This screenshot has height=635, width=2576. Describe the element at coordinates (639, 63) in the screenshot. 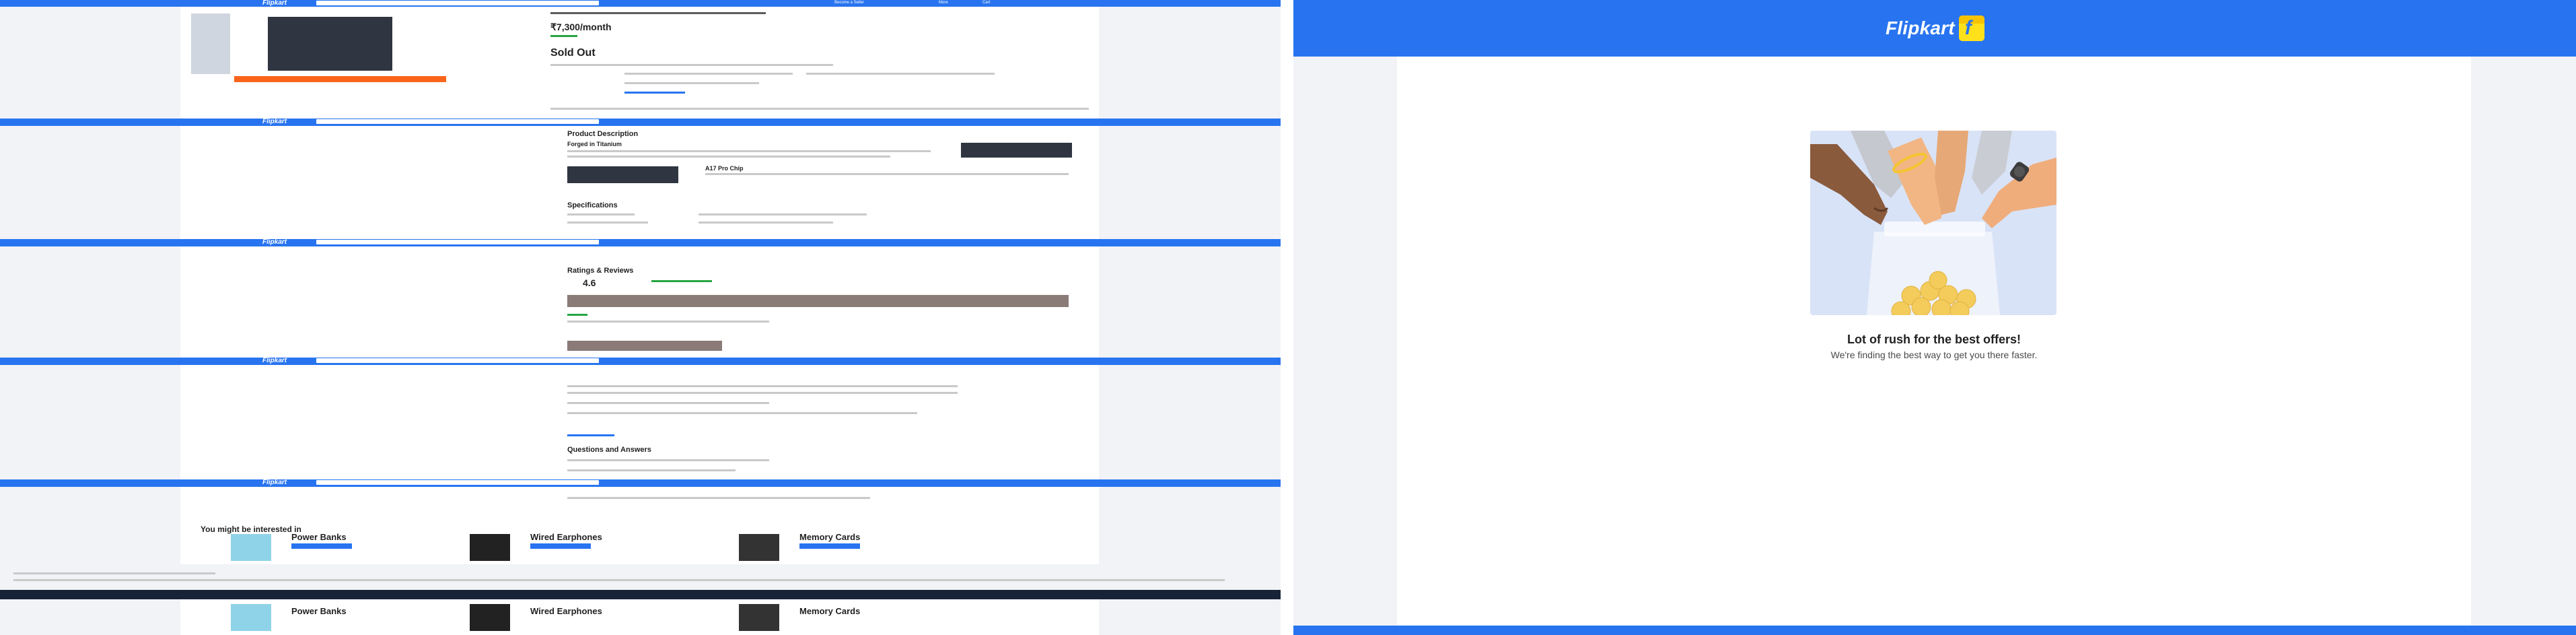

I see `product-hero-section: ₹7,300/month Sold Out` at that location.